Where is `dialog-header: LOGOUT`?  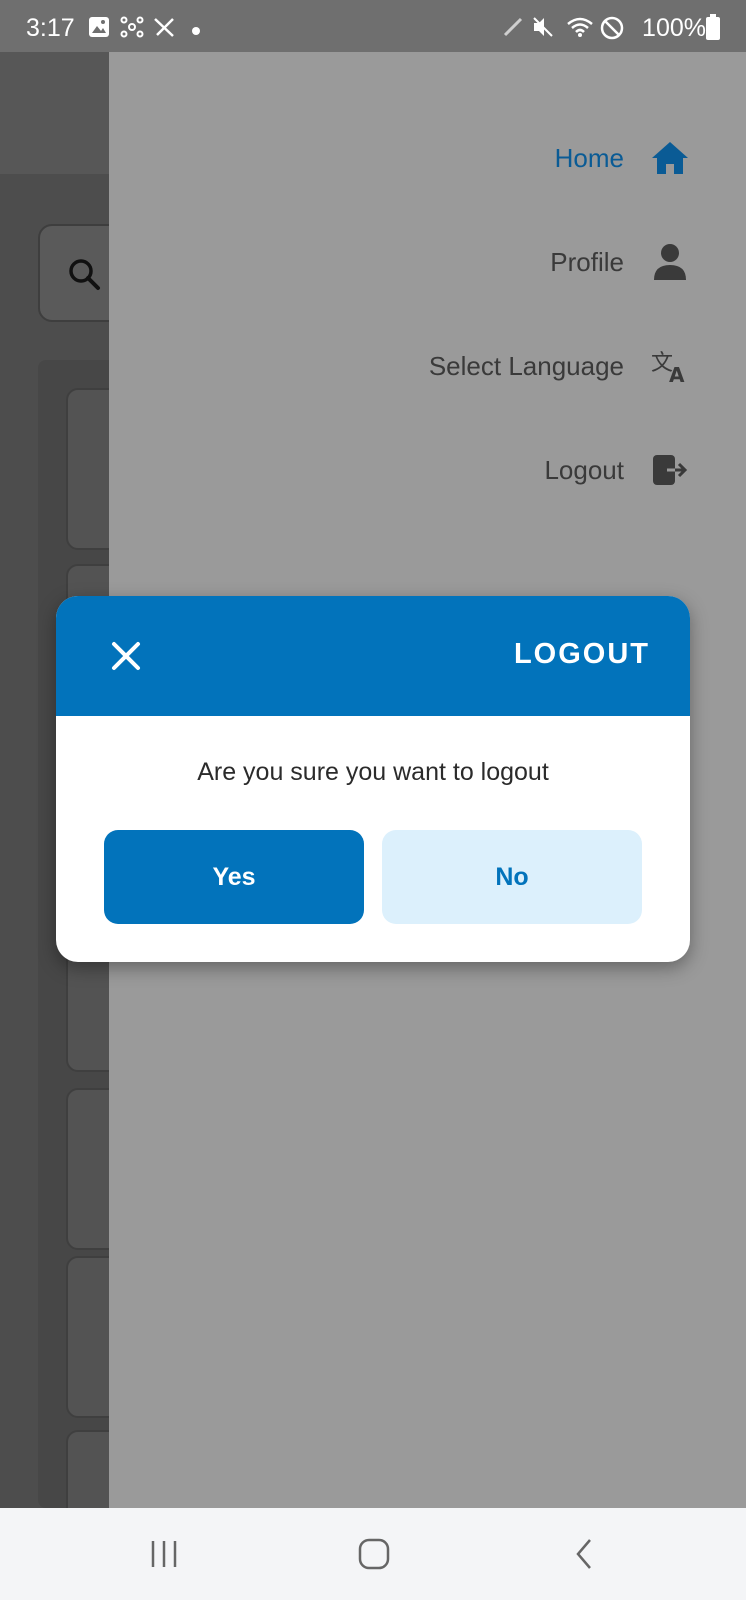
dialog-header: LOGOUT is located at coordinates (373, 656).